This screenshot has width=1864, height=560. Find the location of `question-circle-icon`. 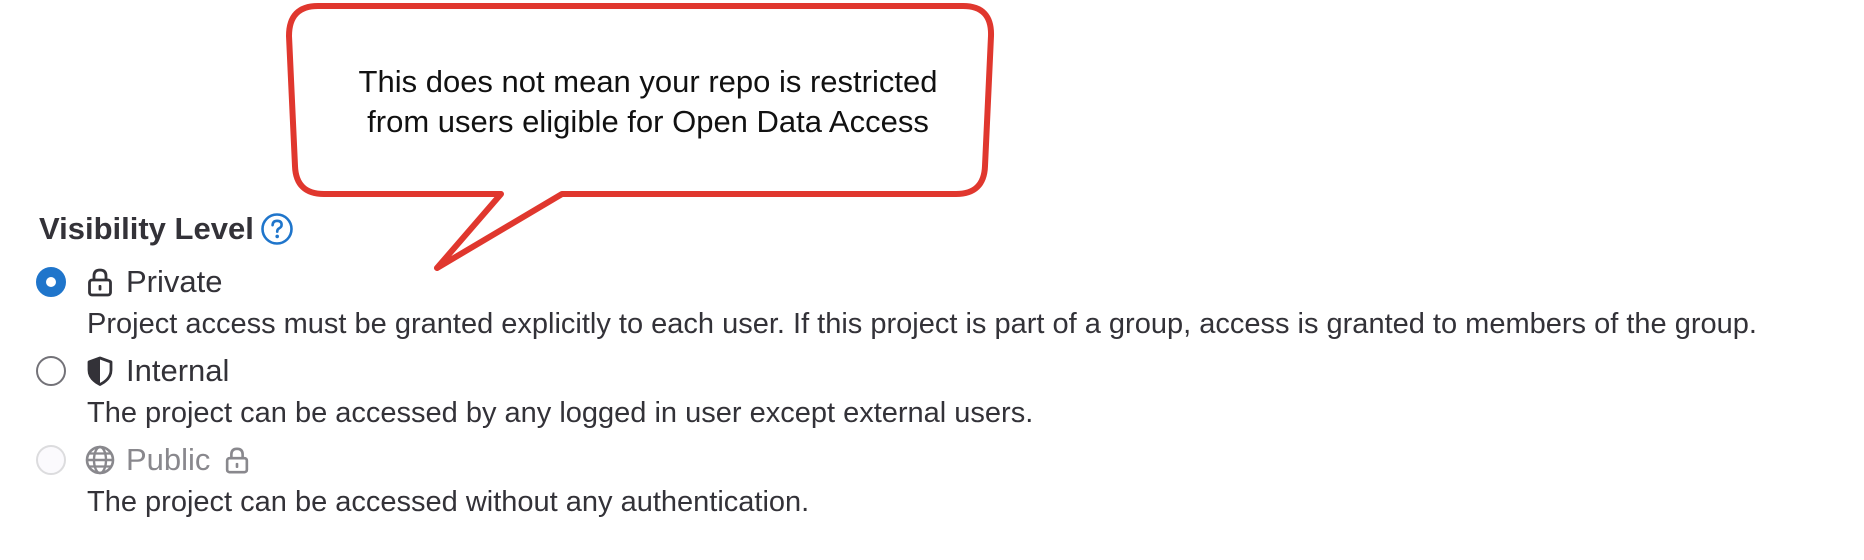

question-circle-icon is located at coordinates (277, 229).